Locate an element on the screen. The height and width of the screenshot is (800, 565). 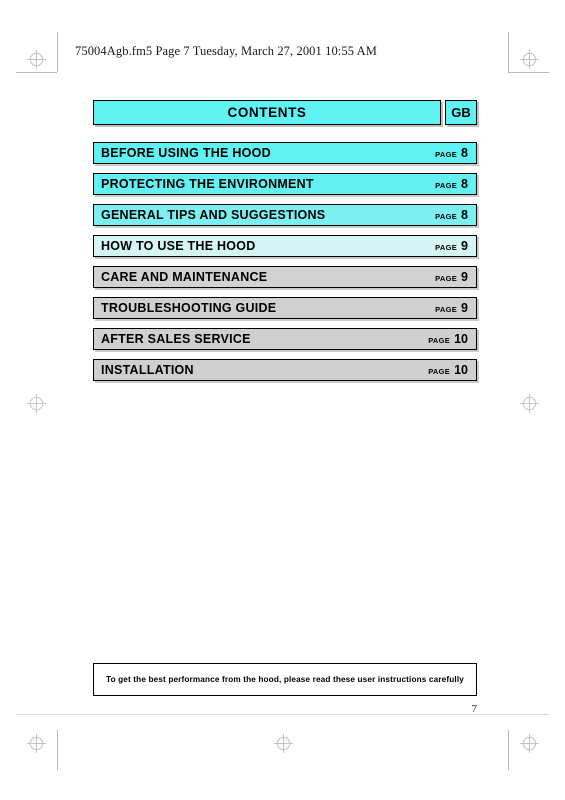
registration-mark-bottom-left is located at coordinates (36, 743).